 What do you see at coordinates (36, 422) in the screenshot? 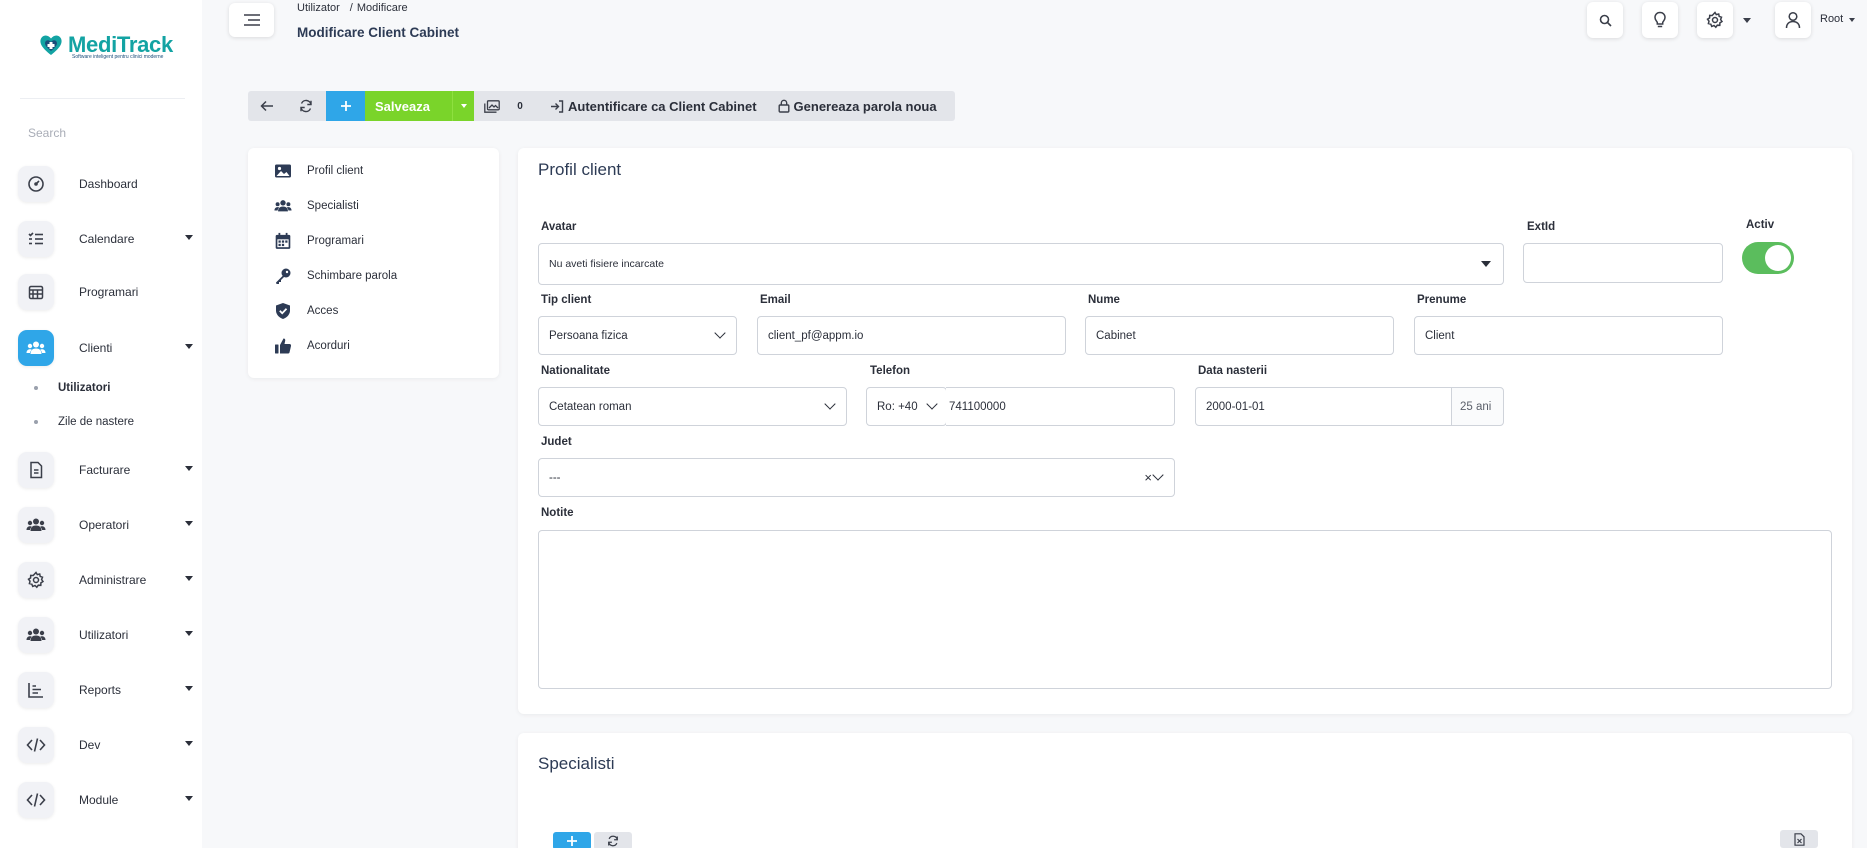
I see `bullet-icon` at bounding box center [36, 422].